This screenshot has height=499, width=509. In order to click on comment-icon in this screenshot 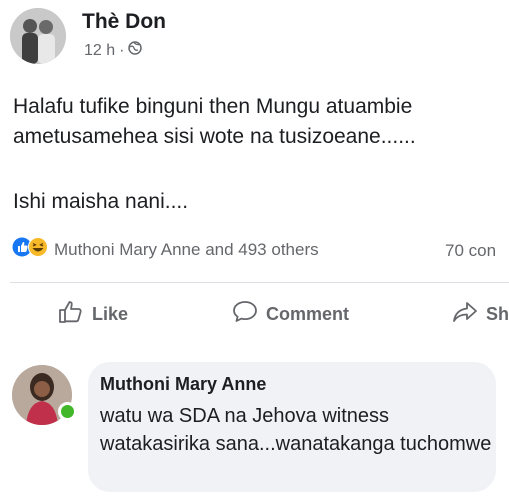, I will do `click(245, 314)`.